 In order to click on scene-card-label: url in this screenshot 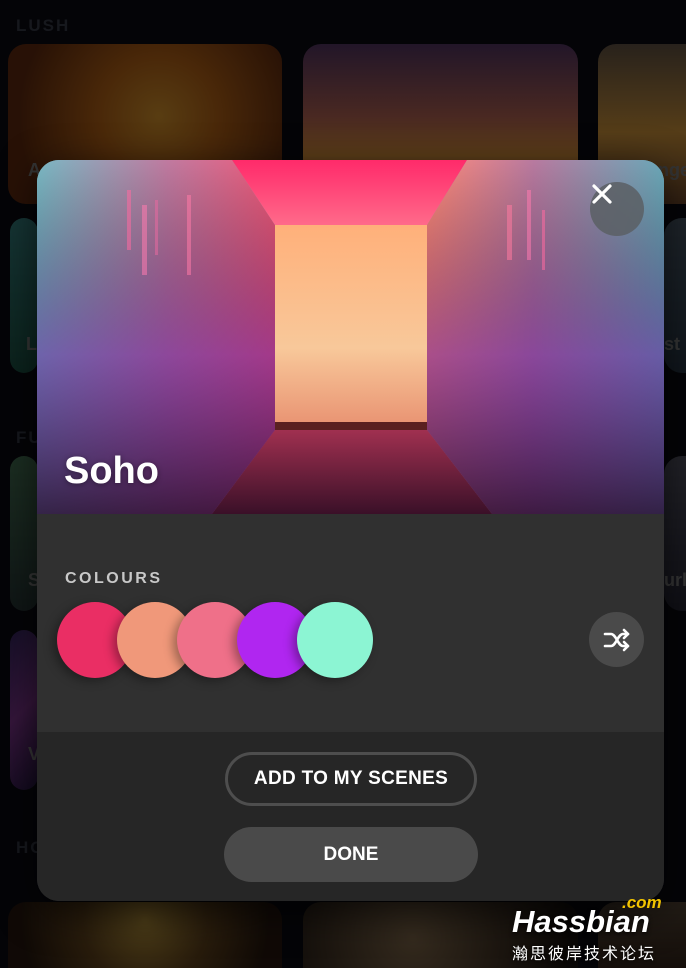, I will do `click(675, 580)`.